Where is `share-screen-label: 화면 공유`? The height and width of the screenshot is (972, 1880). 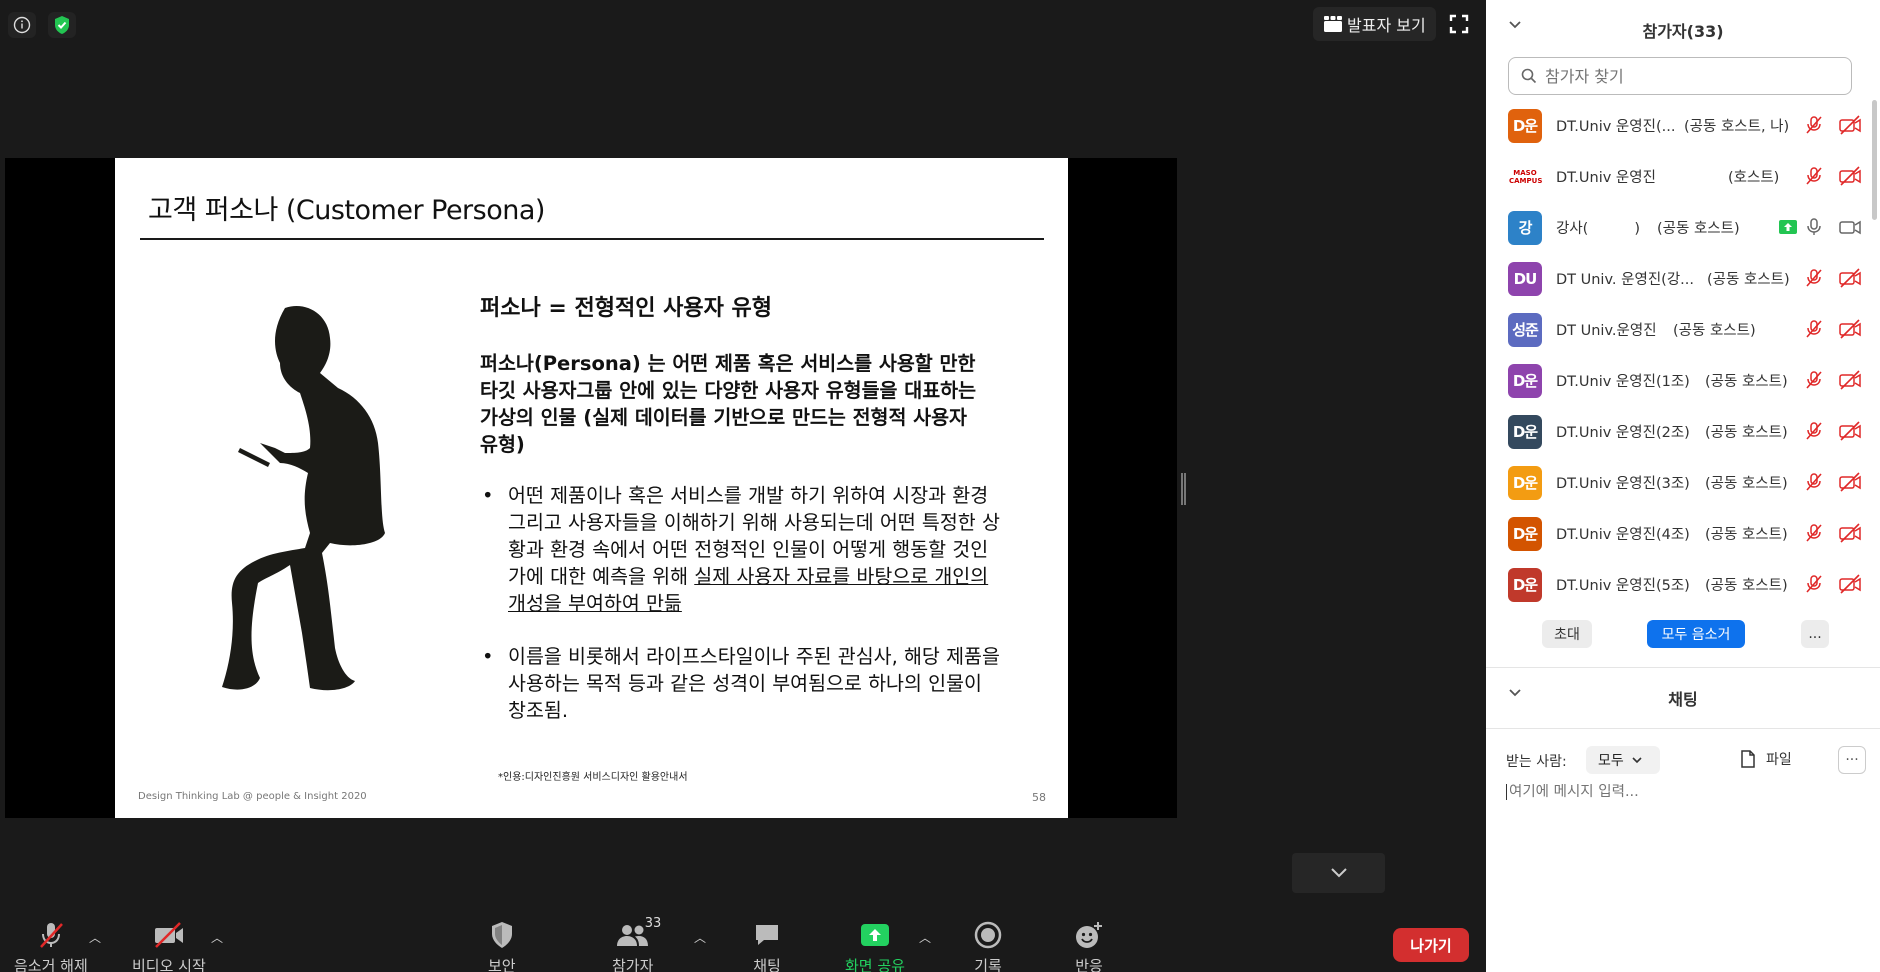
share-screen-label: 화면 공유 is located at coordinates (875, 964).